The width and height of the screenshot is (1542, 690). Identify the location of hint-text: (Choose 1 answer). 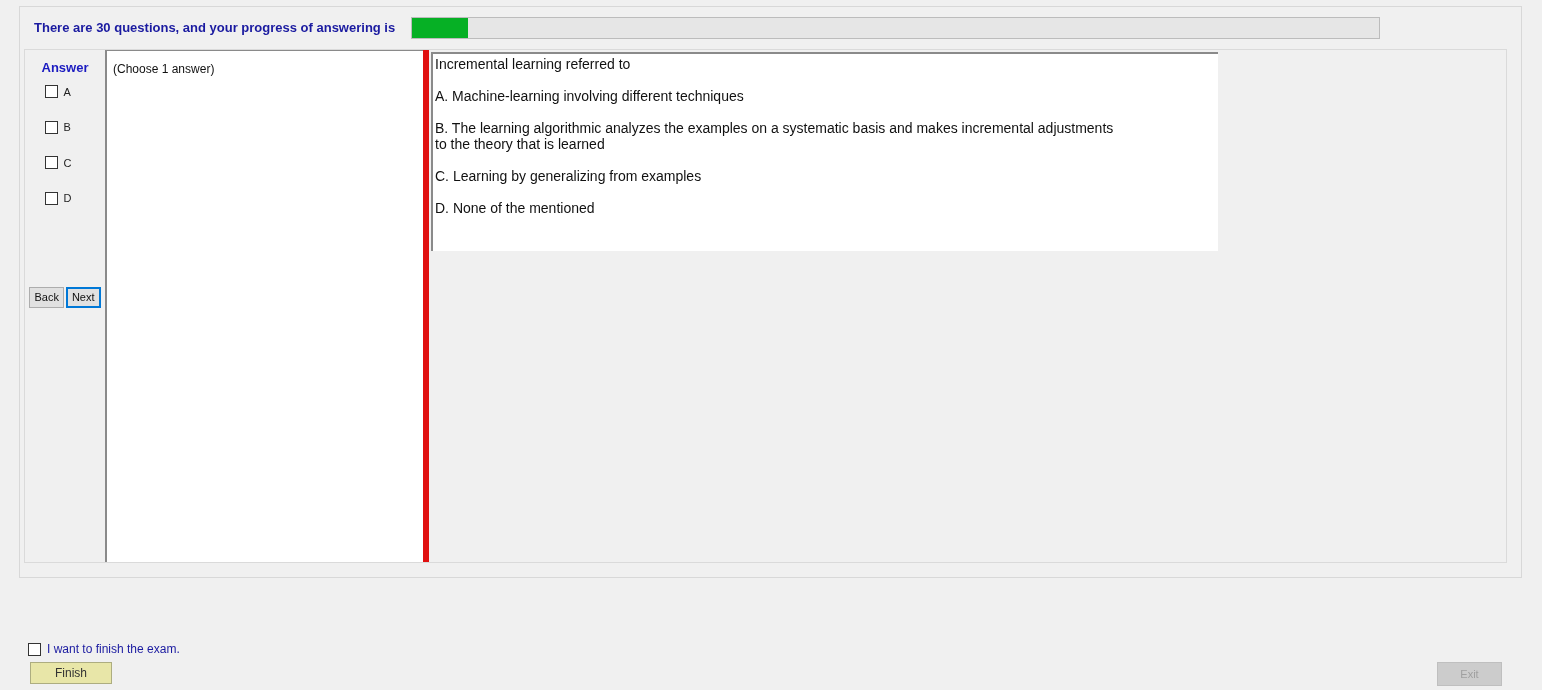
(164, 69).